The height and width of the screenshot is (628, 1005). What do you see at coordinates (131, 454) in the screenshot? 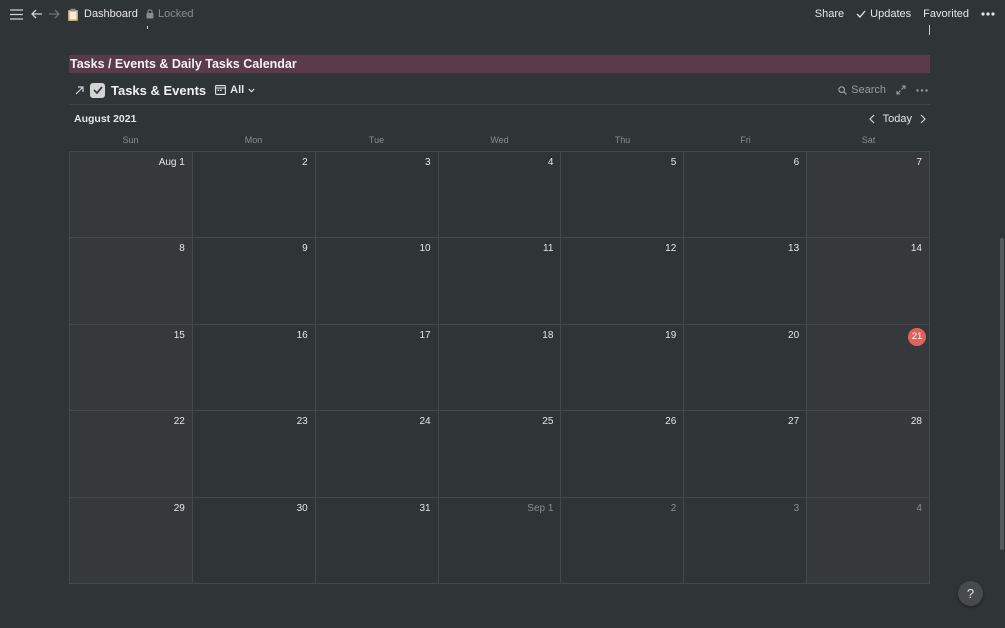
I see `calendar-day-cell: 22` at bounding box center [131, 454].